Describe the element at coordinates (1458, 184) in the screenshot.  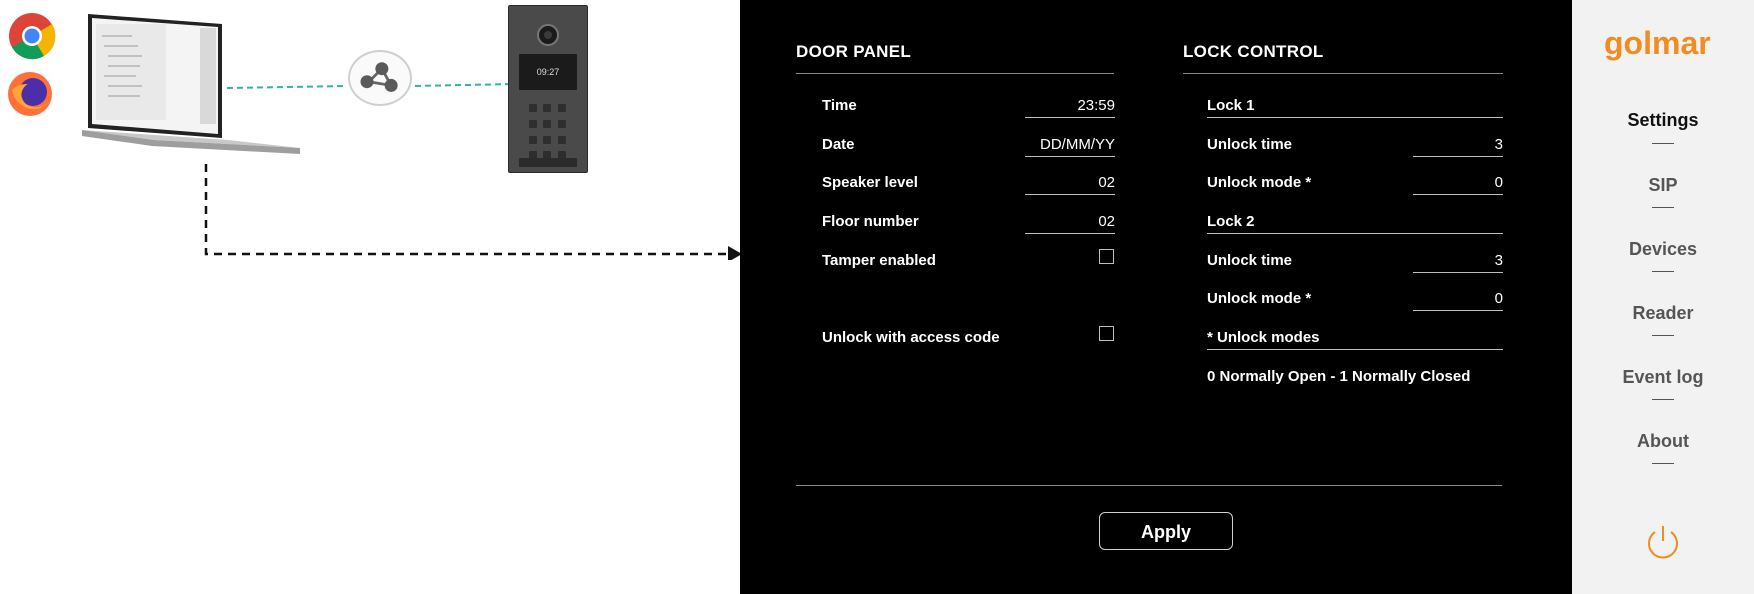
I see `lock1-unlock-mode-field: 0` at that location.